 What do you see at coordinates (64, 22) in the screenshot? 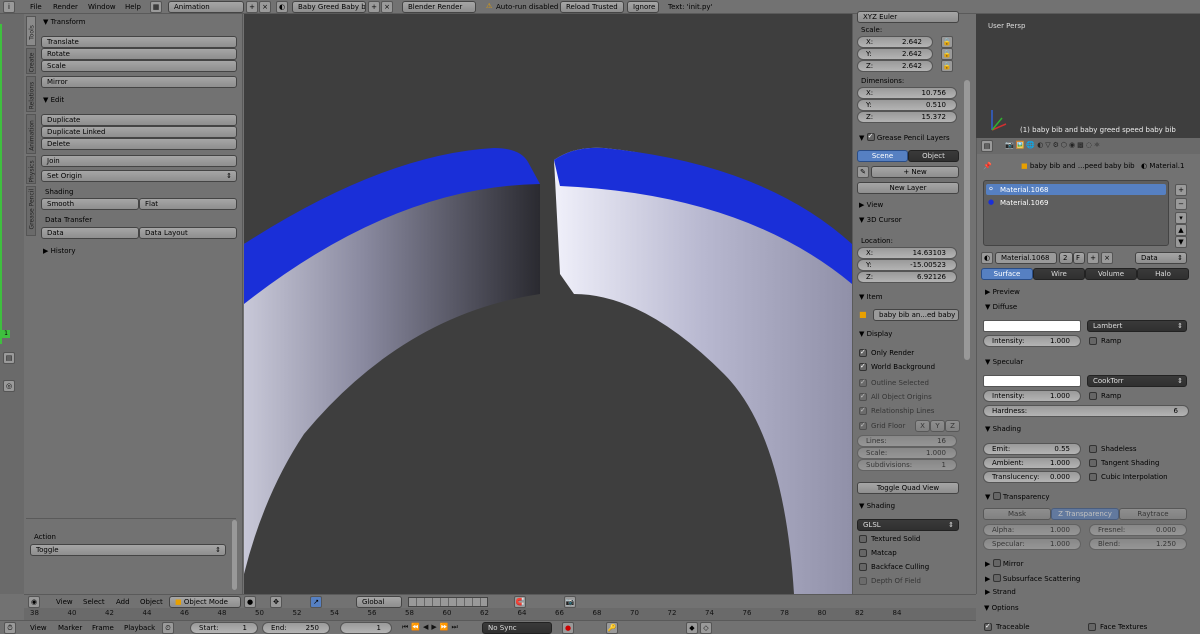
I see `section-transform: ▼ Transform` at bounding box center [64, 22].